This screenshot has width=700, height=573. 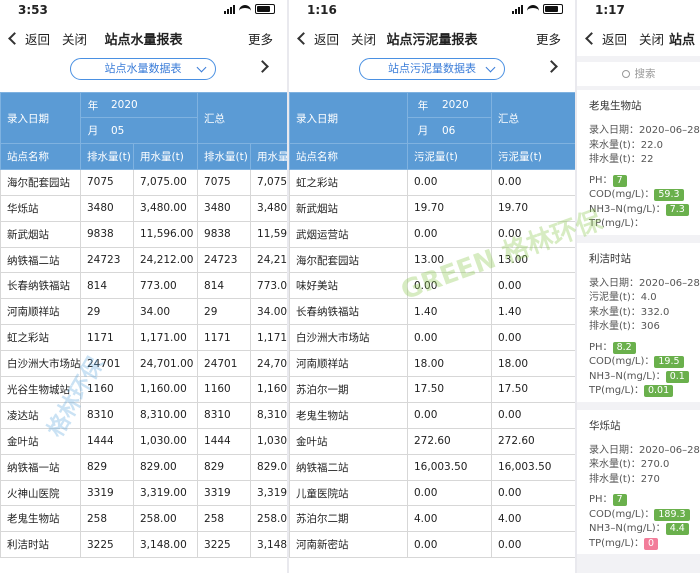 I want to click on table-row: 苏泊尔一期 17.50 17.50, so click(x=432, y=389).